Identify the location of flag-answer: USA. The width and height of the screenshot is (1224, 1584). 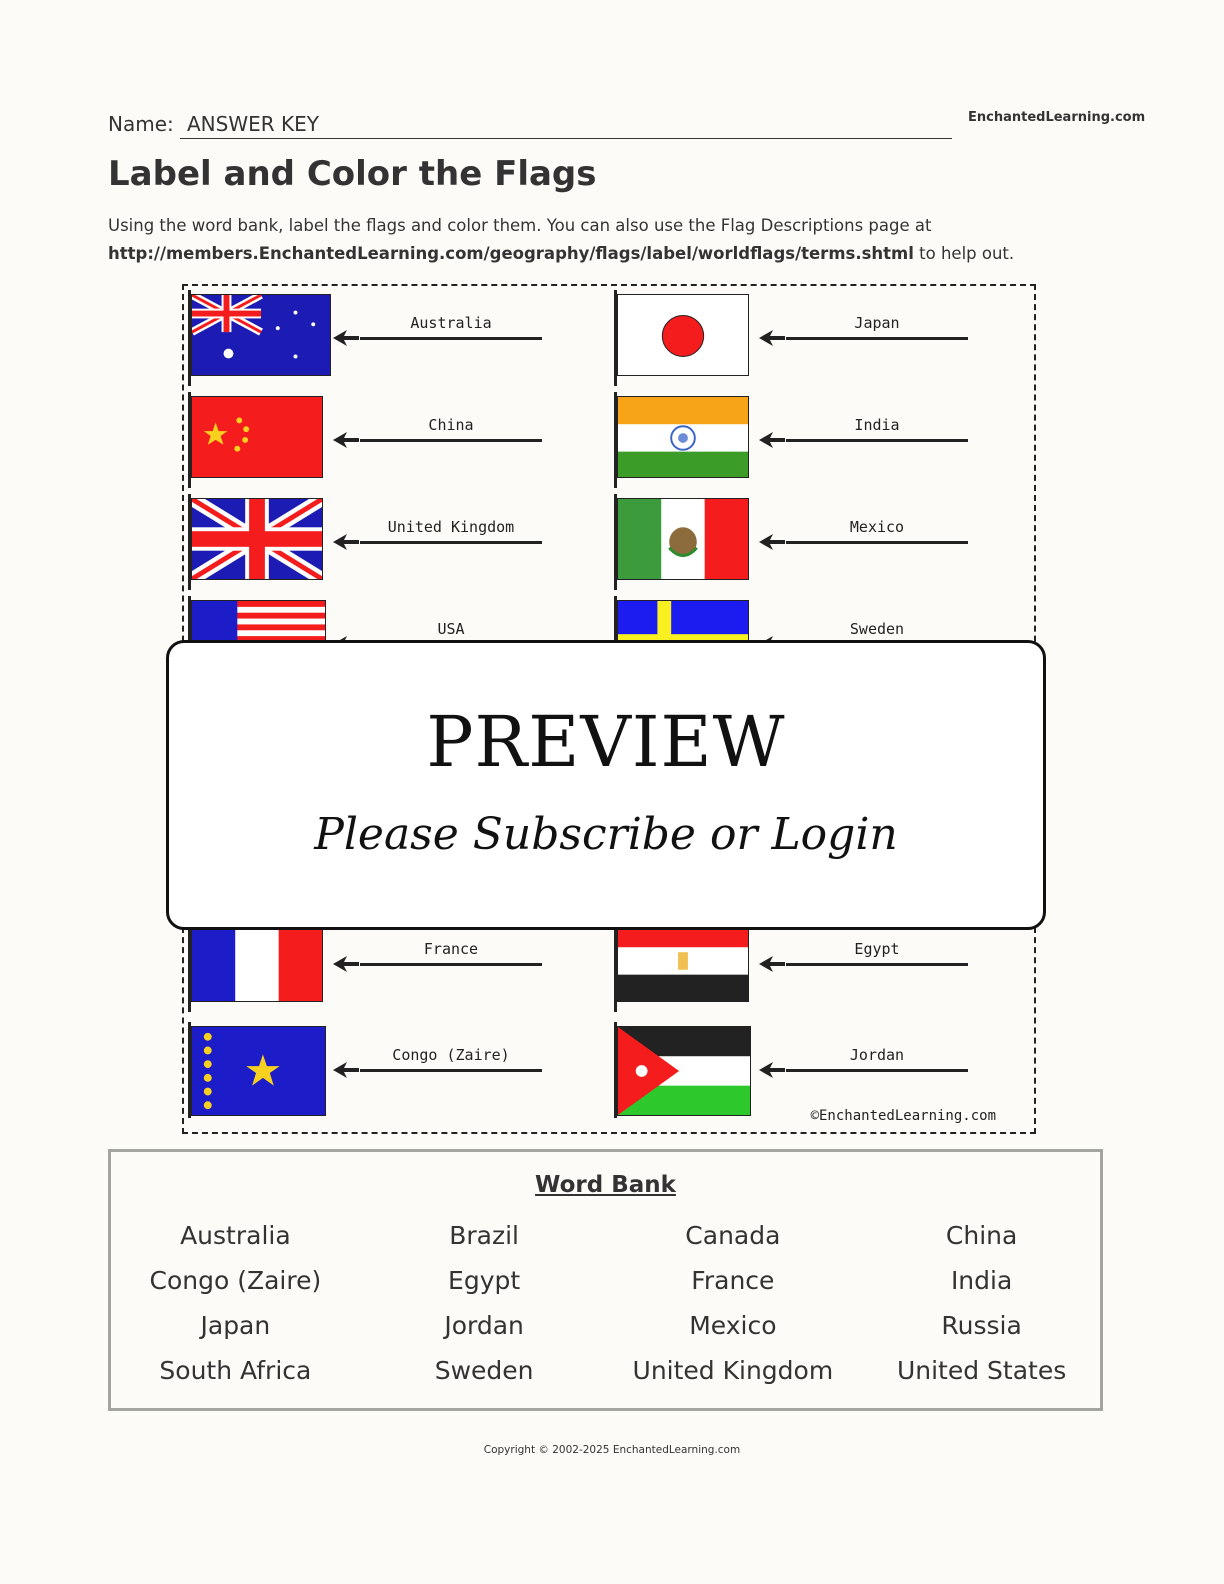
(451, 629).